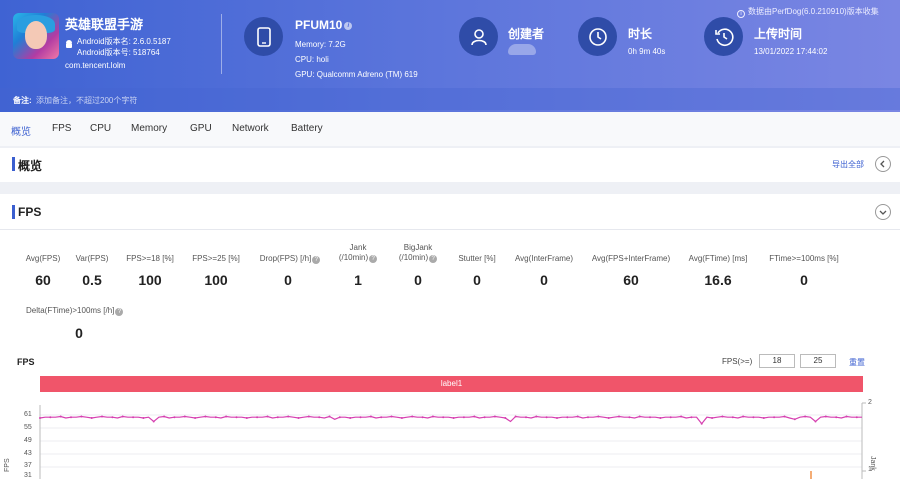 The height and width of the screenshot is (479, 900). I want to click on device-memory: Memory: 7.2G, so click(320, 44).